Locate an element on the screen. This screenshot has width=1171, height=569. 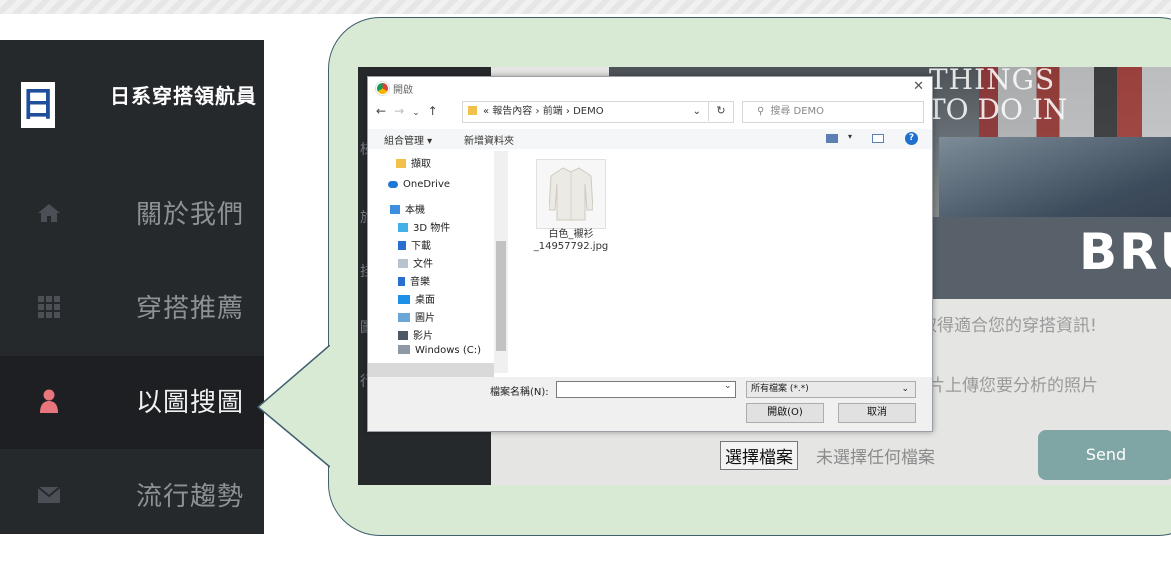
dialog-title-bar: 開啟 is located at coordinates (394, 88).